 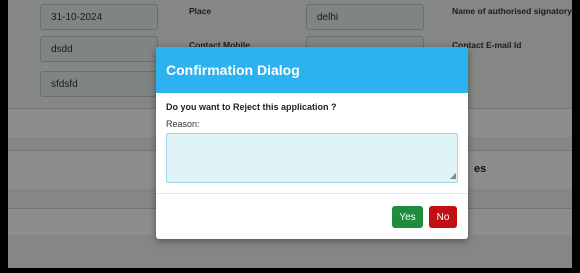 I want to click on yes-button: Yes, so click(x=407, y=217).